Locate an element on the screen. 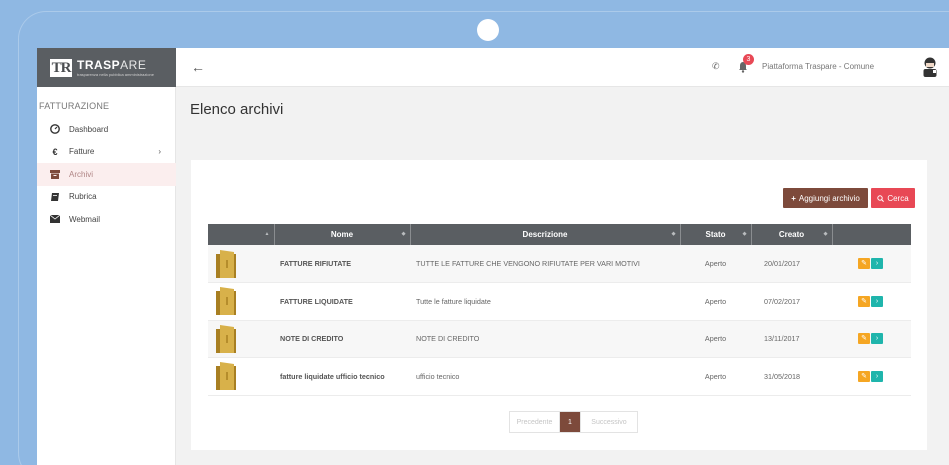 This screenshot has height=465, width=949. pagination-next: Successivo is located at coordinates (608, 422).